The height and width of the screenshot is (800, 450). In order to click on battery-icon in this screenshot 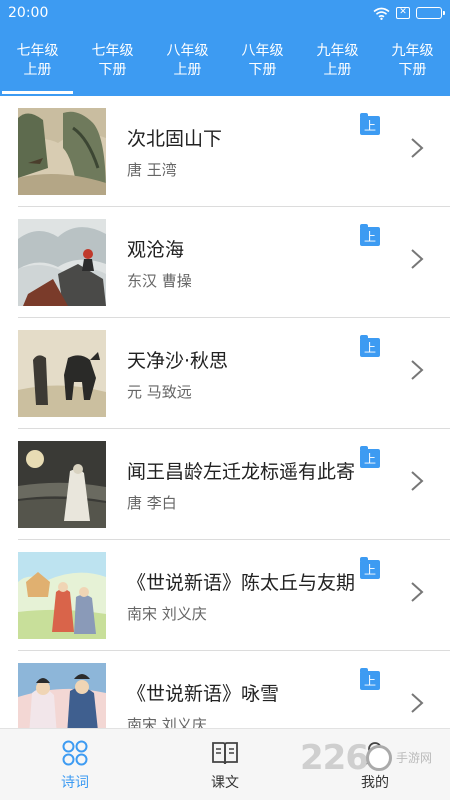, I will do `click(430, 13)`.